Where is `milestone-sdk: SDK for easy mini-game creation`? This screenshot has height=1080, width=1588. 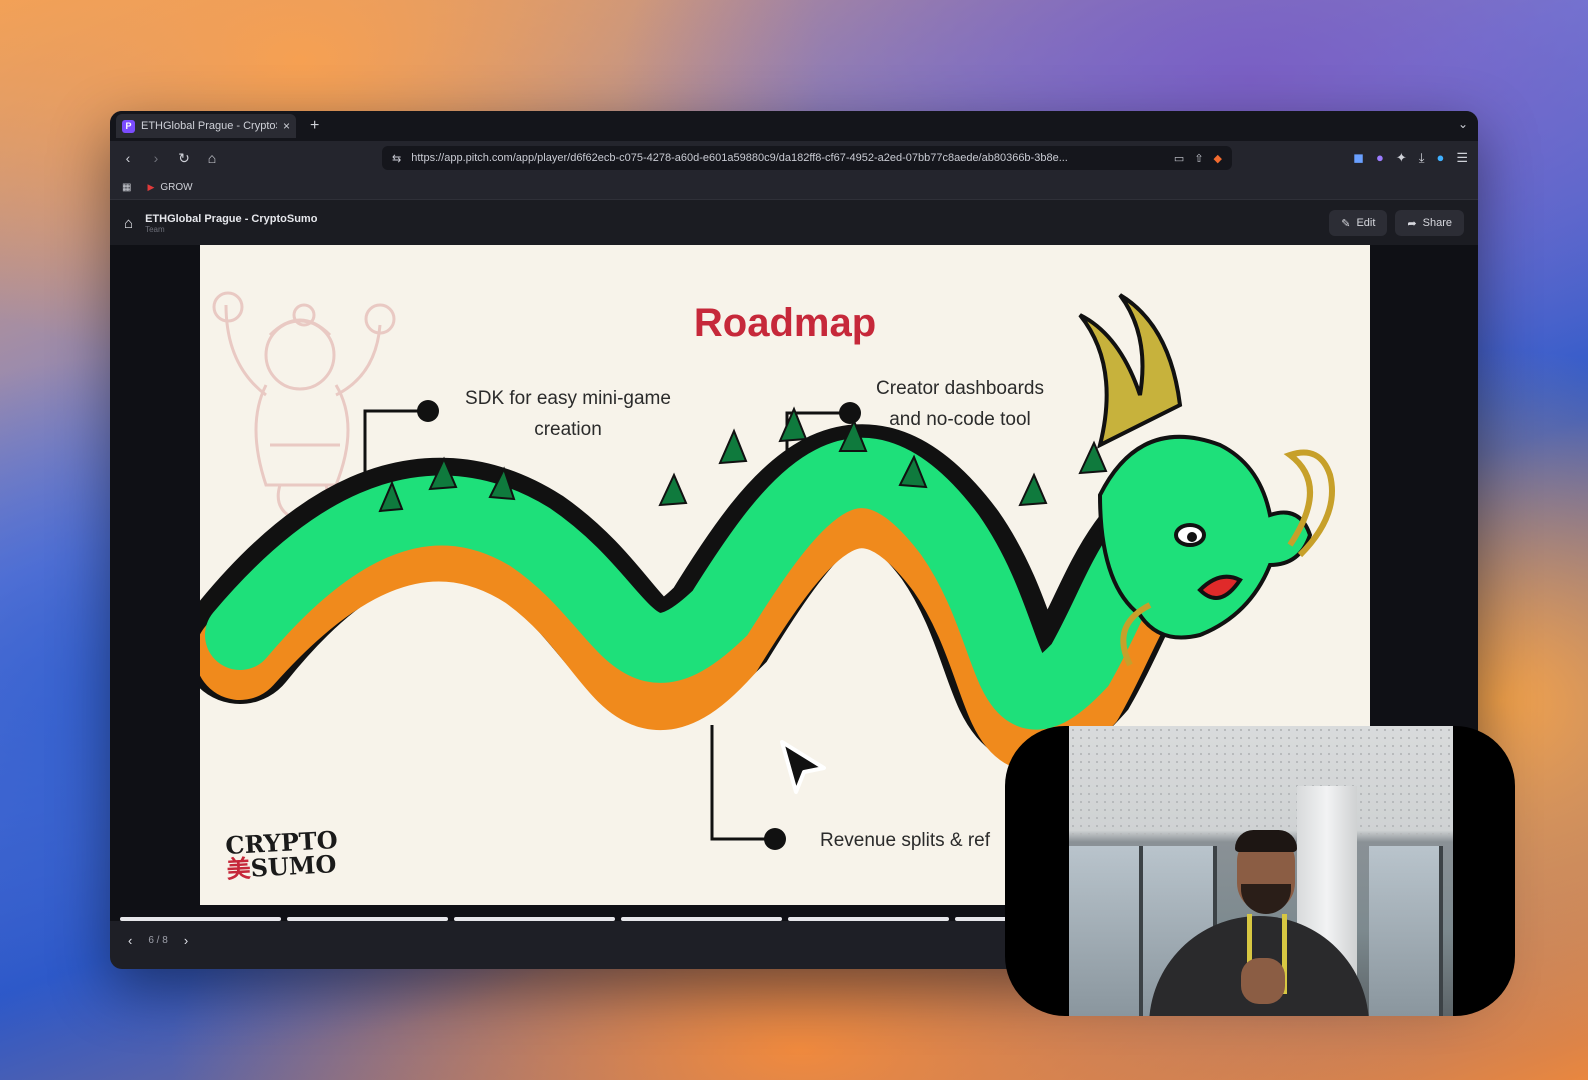
milestone-sdk: SDK for easy mini-game creation is located at coordinates (568, 414).